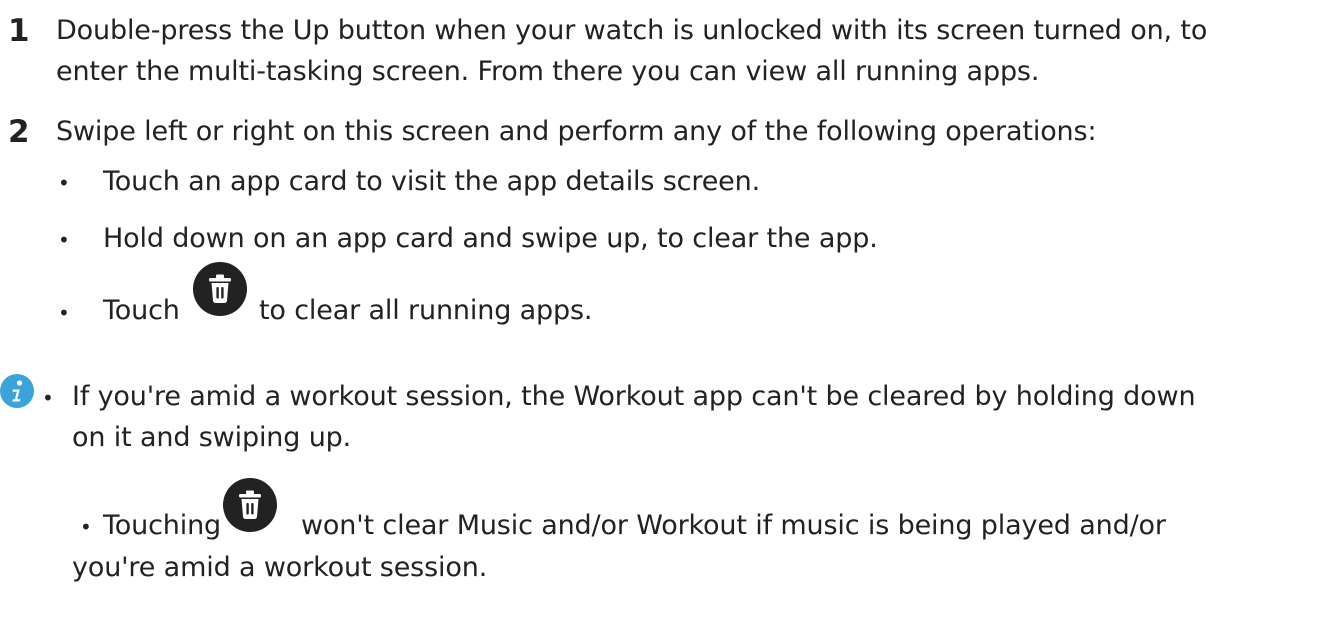 The height and width of the screenshot is (637, 1336). I want to click on note-text-continued: you're amid a workout session., so click(280, 567).